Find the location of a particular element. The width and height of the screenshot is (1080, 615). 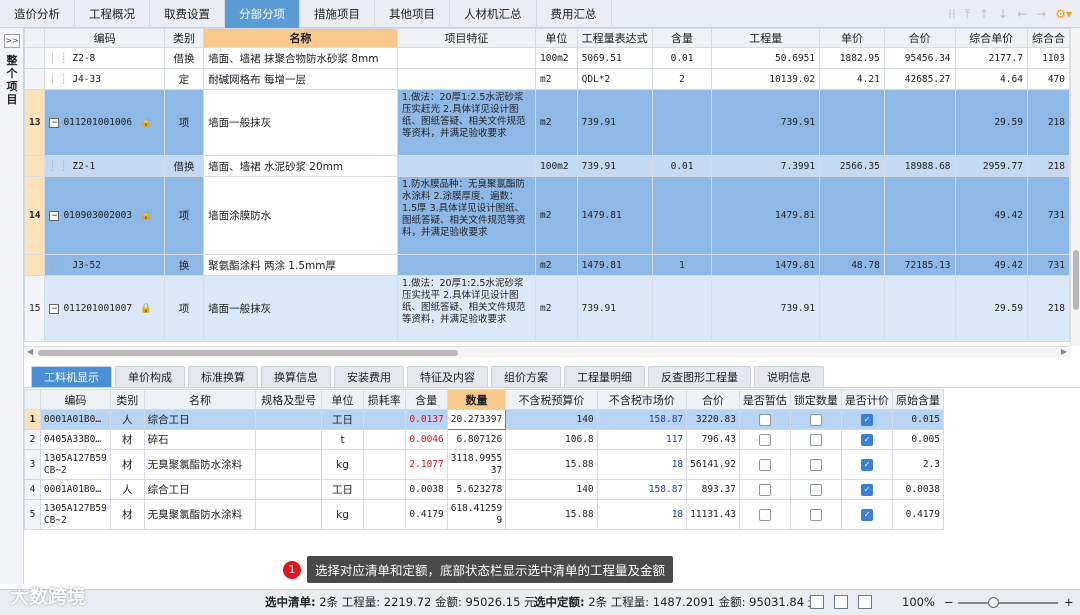

tab-conversion-info: 换算信息 is located at coordinates (296, 376).